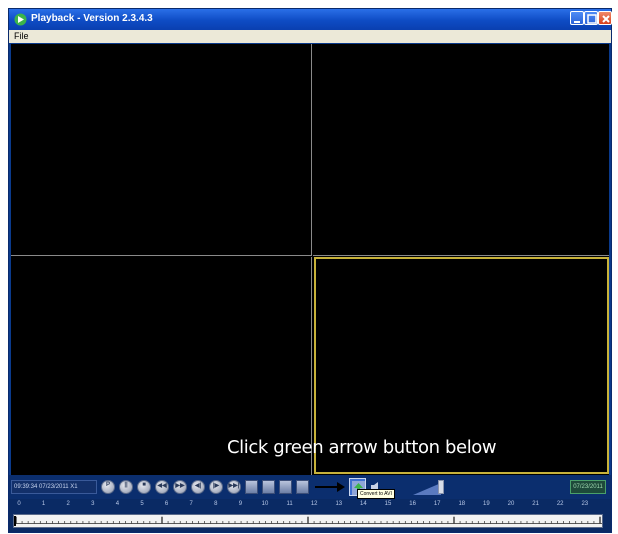  Describe the element at coordinates (191, 504) in the screenshot. I see `timeline-hour-label: 7` at that location.